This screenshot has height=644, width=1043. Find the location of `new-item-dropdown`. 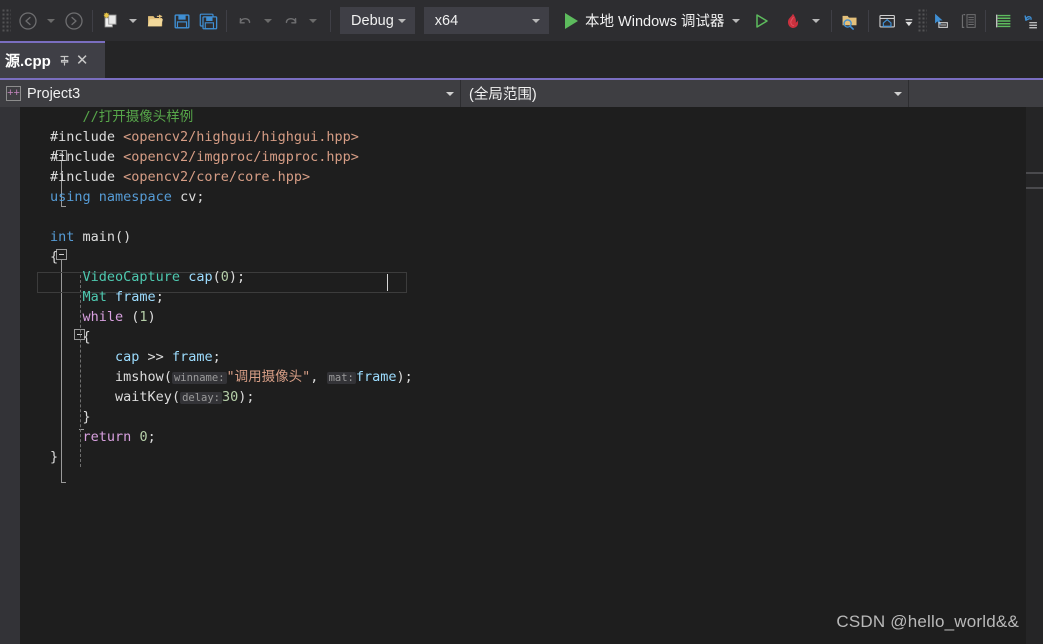

new-item-dropdown is located at coordinates (134, 21).